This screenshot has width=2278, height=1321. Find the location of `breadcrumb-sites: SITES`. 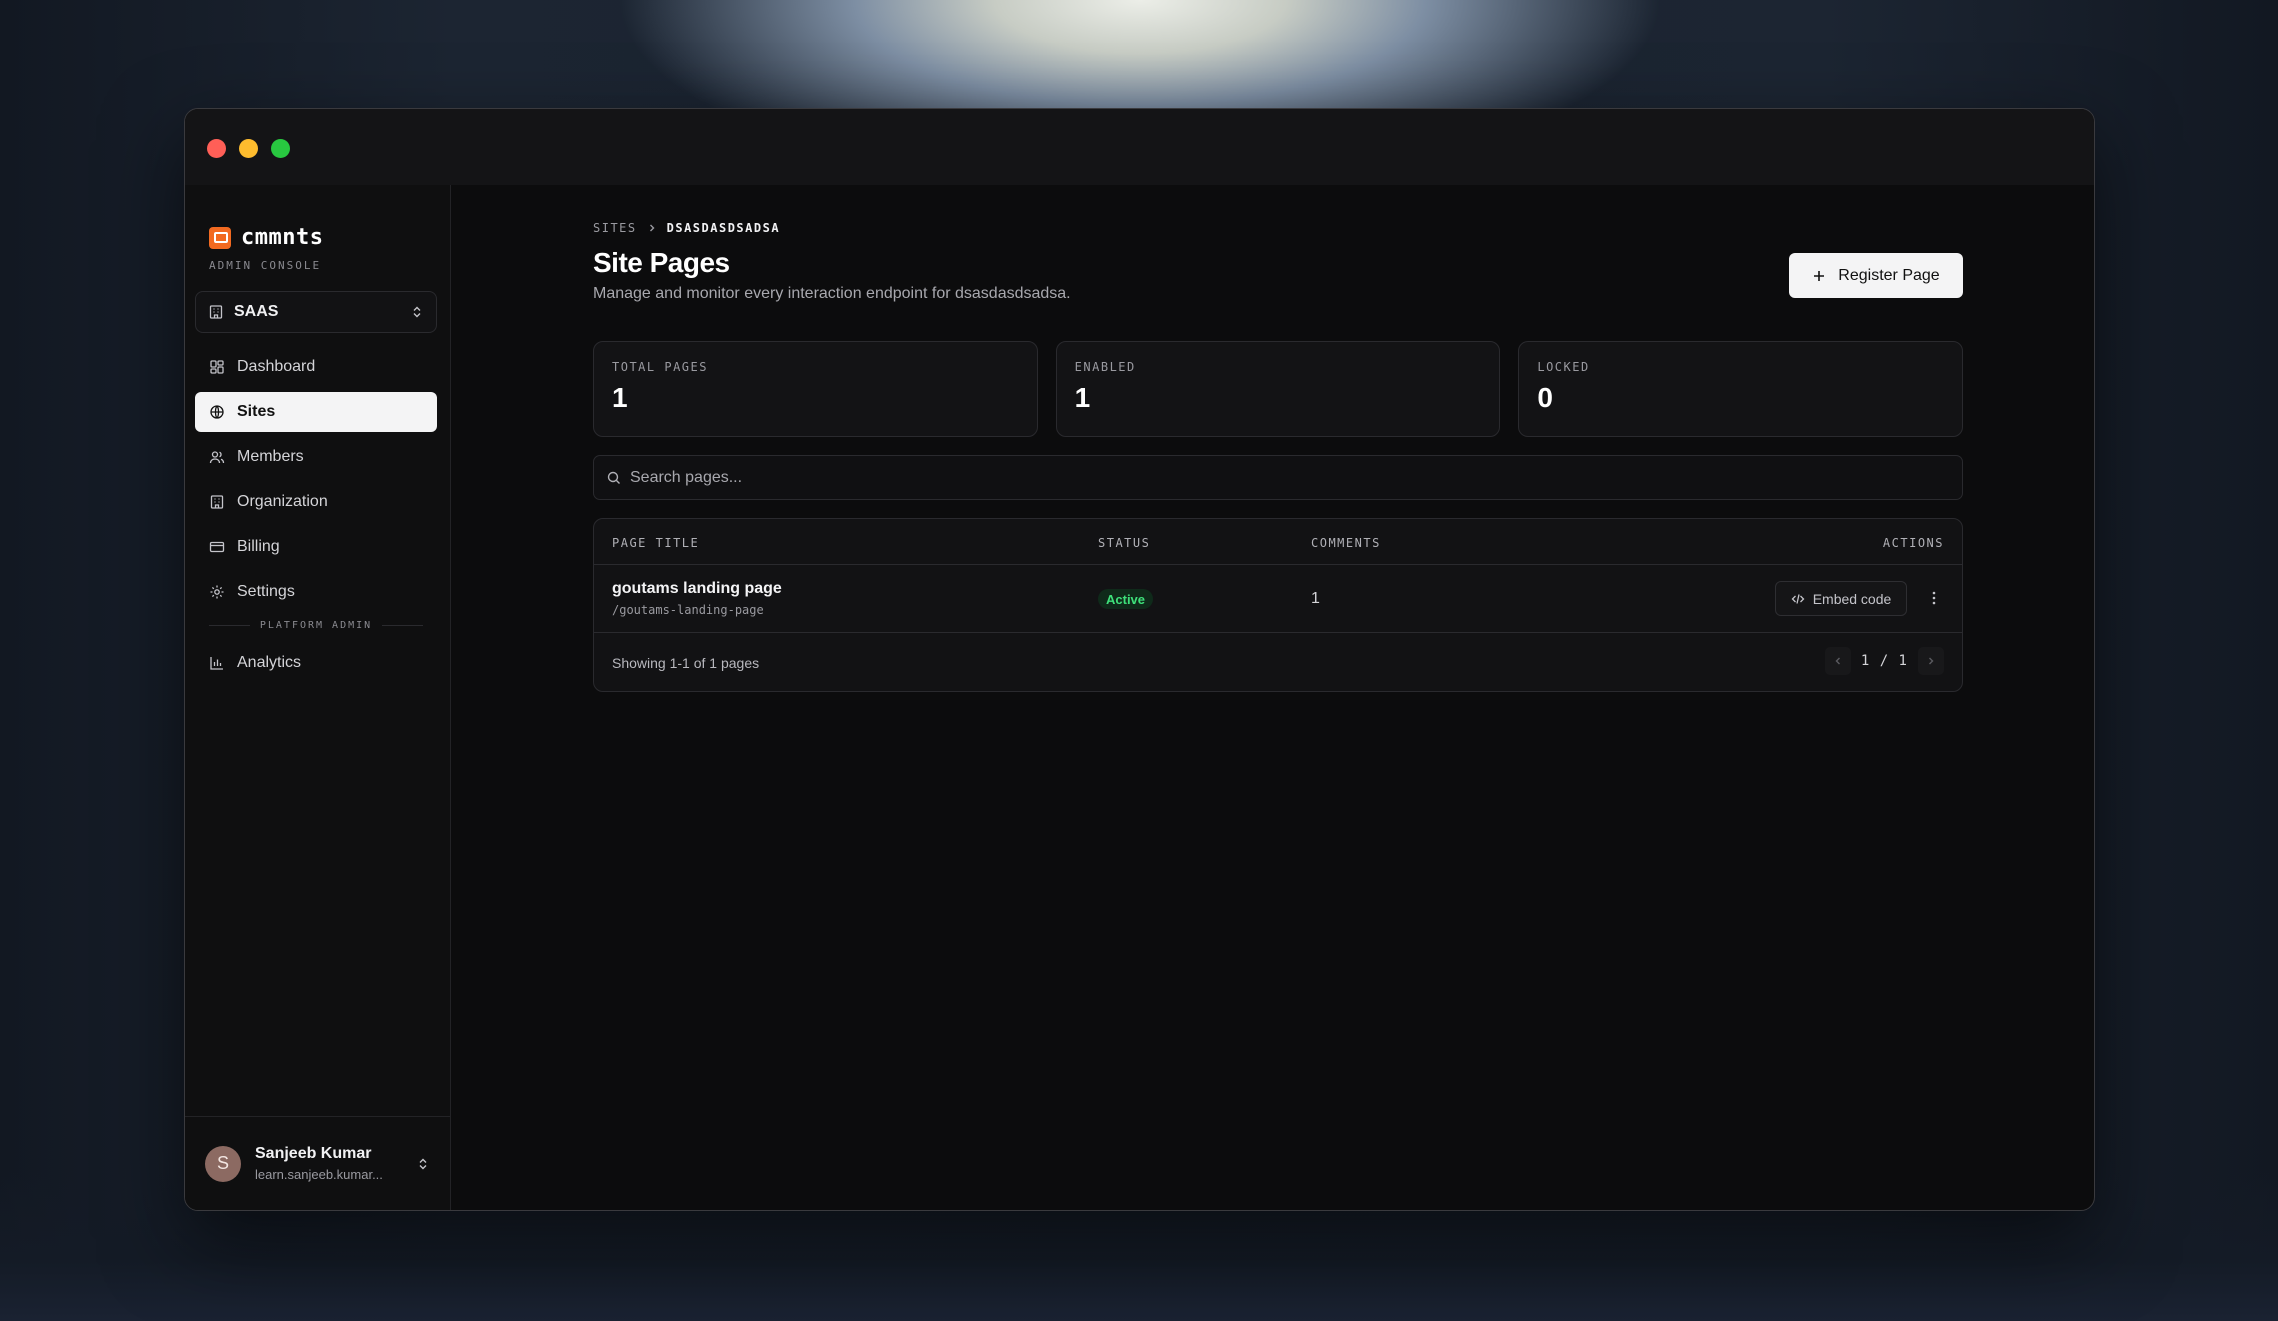

breadcrumb-sites: SITES is located at coordinates (615, 228).